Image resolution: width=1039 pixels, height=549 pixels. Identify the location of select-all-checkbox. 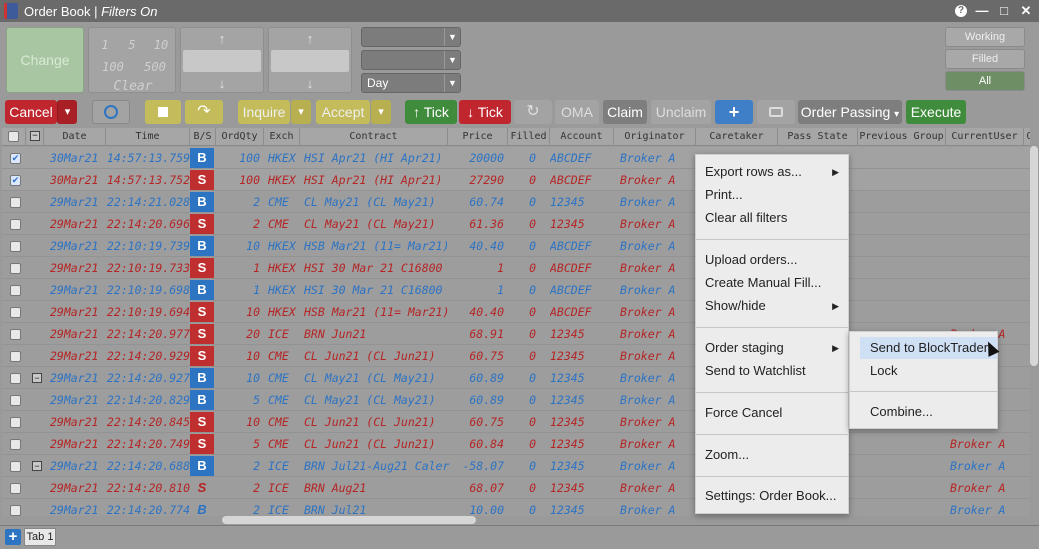
(13, 136).